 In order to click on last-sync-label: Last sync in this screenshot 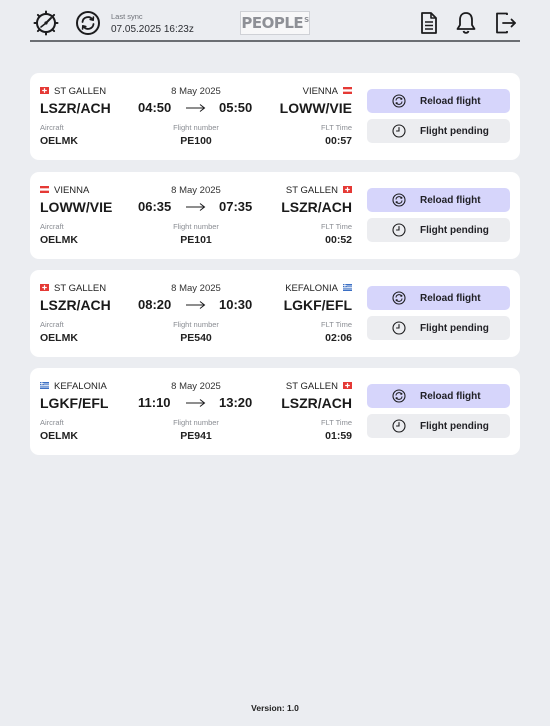, I will do `click(127, 16)`.